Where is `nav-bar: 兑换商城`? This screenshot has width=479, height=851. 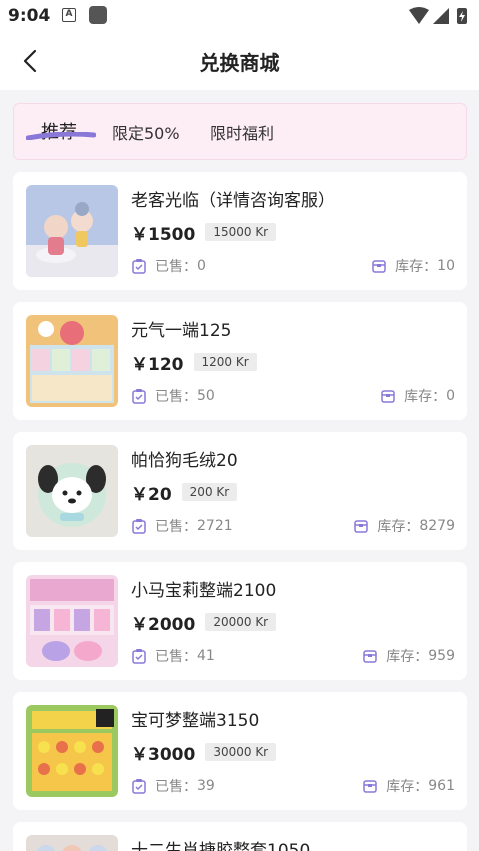
nav-bar: 兑换商城 is located at coordinates (239, 61).